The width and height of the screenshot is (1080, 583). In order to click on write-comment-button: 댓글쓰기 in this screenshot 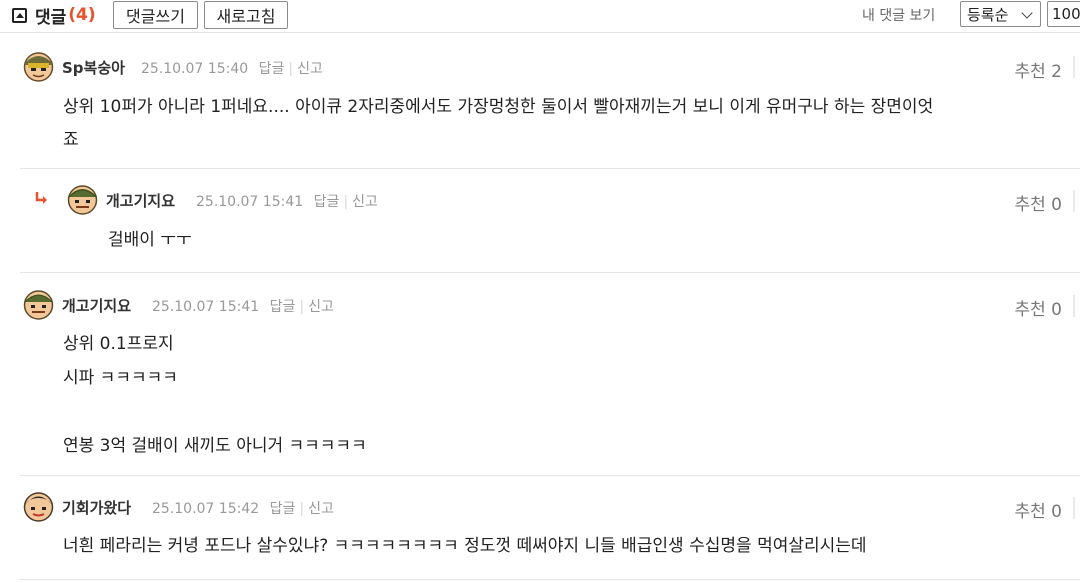, I will do `click(155, 15)`.